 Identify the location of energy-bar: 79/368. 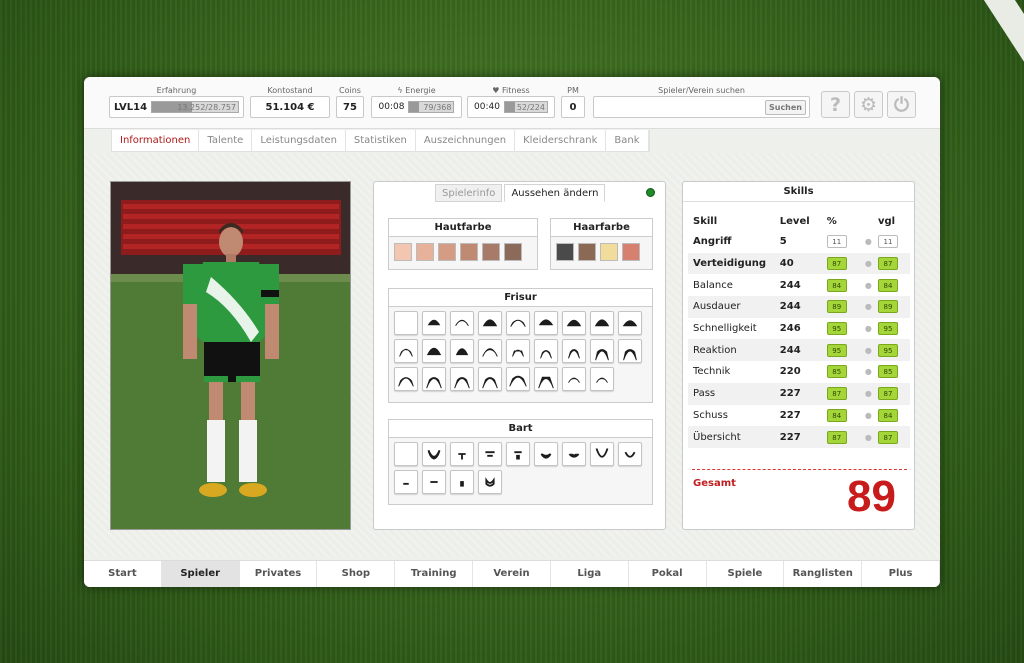
(431, 107).